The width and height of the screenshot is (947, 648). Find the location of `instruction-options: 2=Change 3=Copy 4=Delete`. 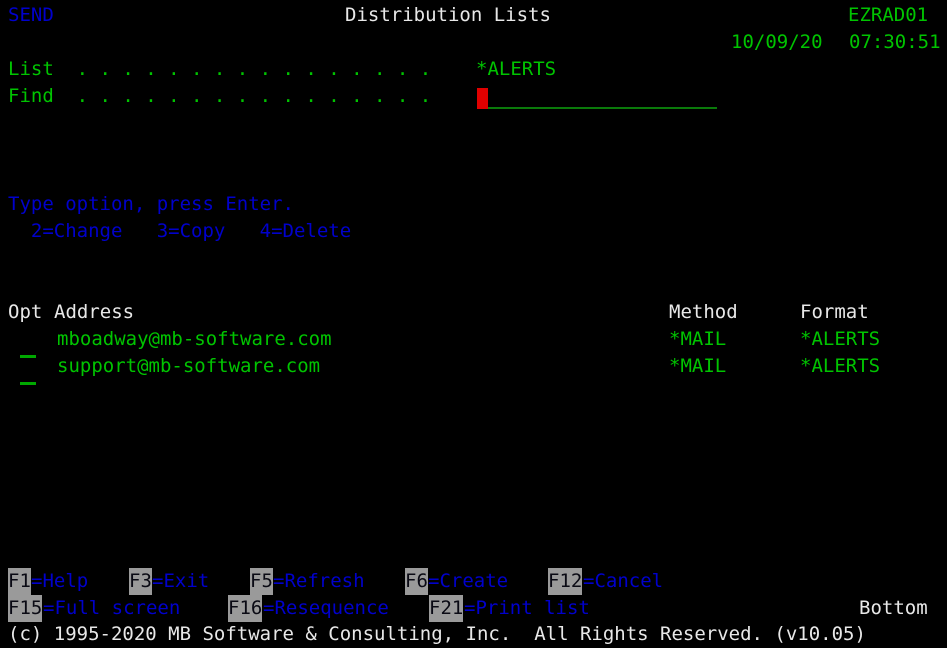

instruction-options: 2=Change 3=Copy 4=Delete is located at coordinates (180, 231).